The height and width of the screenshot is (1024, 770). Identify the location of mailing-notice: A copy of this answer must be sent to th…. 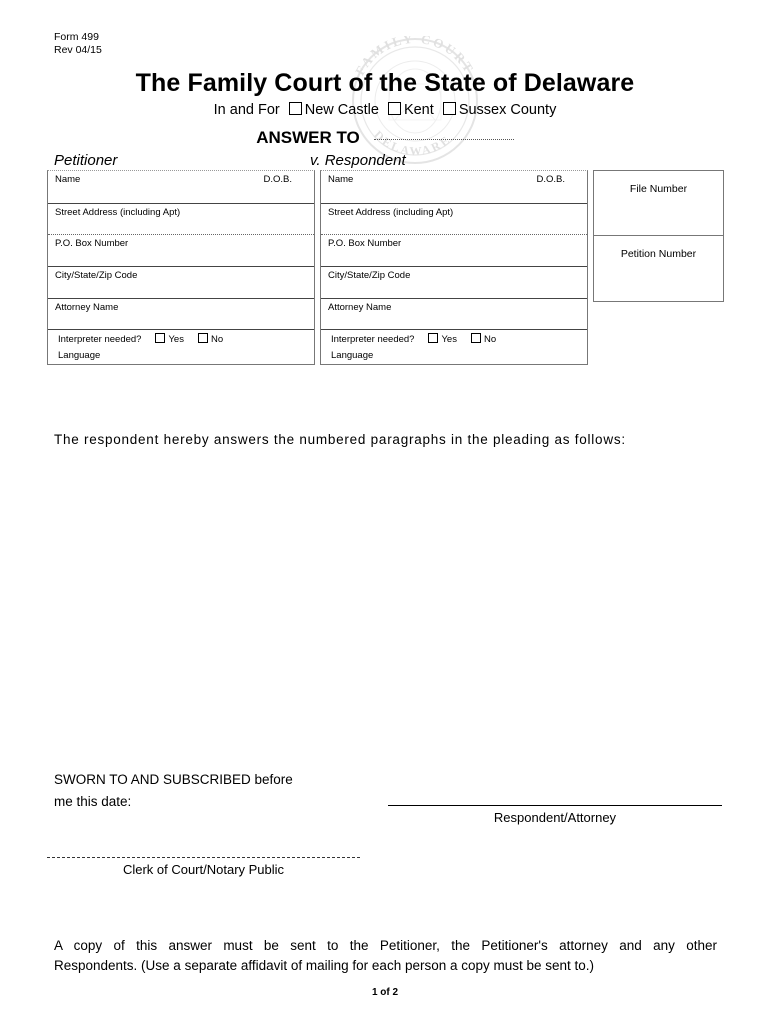
(385, 956).